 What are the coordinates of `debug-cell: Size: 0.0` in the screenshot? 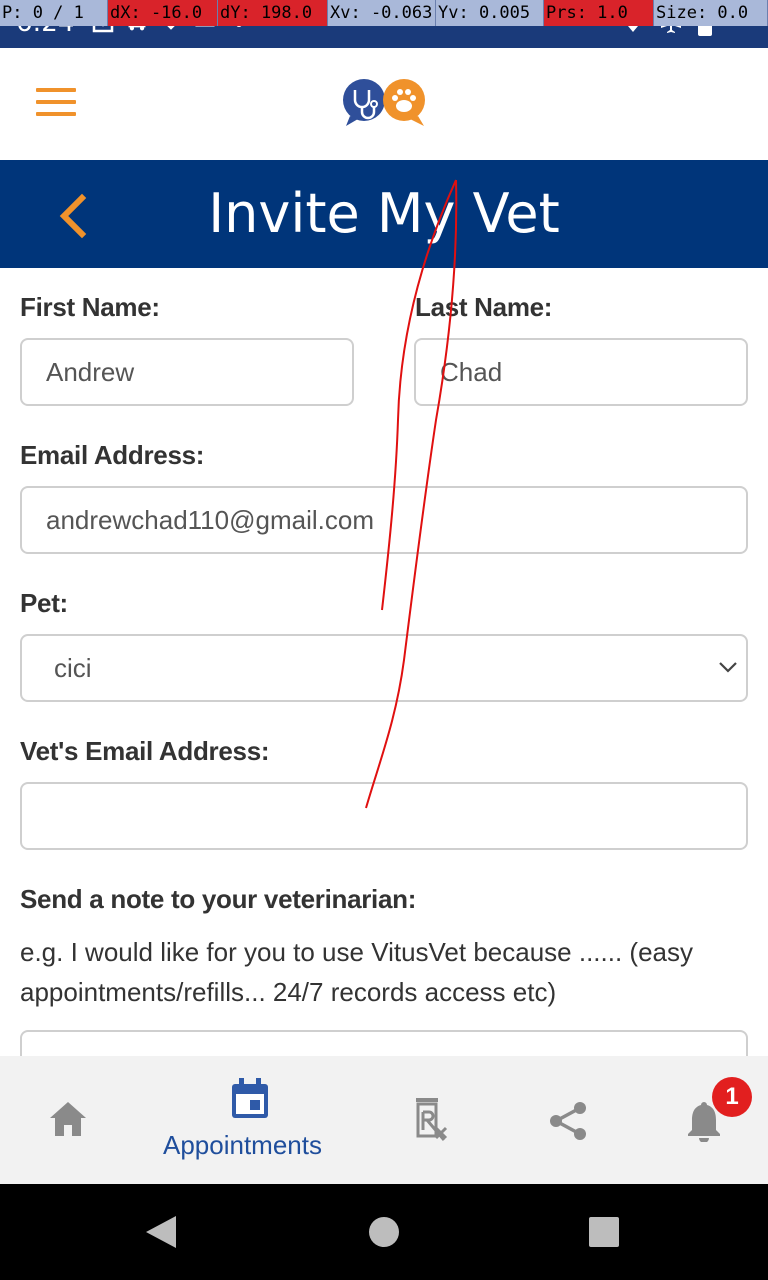 It's located at (711, 13).